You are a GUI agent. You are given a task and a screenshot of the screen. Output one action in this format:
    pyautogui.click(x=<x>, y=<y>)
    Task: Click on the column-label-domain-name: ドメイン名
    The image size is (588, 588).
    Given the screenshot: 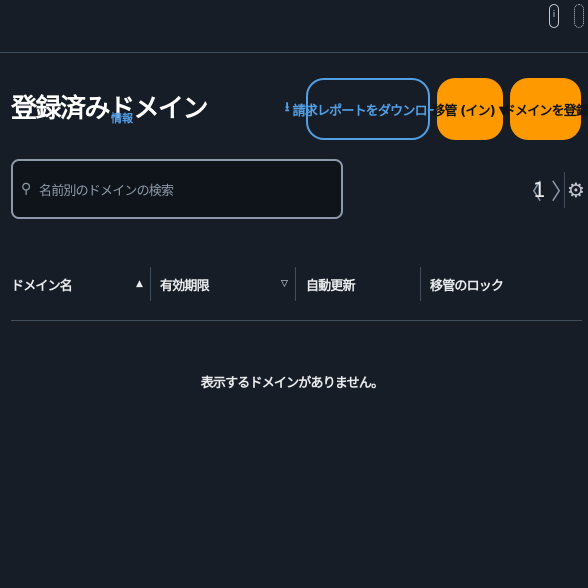 What is the action you would take?
    pyautogui.click(x=42, y=286)
    